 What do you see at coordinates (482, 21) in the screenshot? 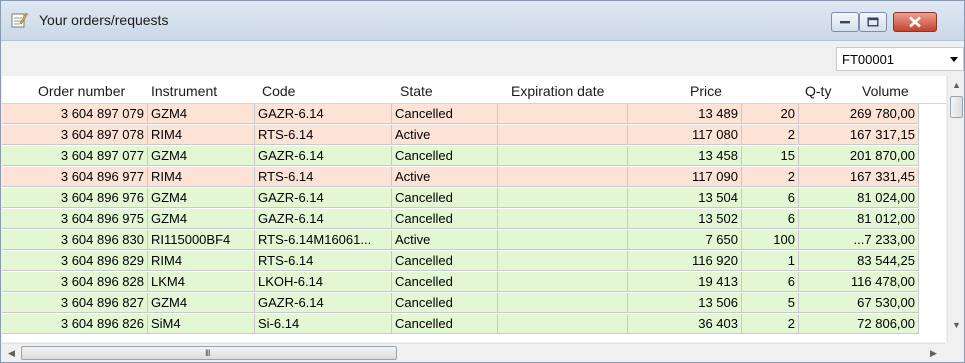
I see `title-bar: Your orders/requests` at bounding box center [482, 21].